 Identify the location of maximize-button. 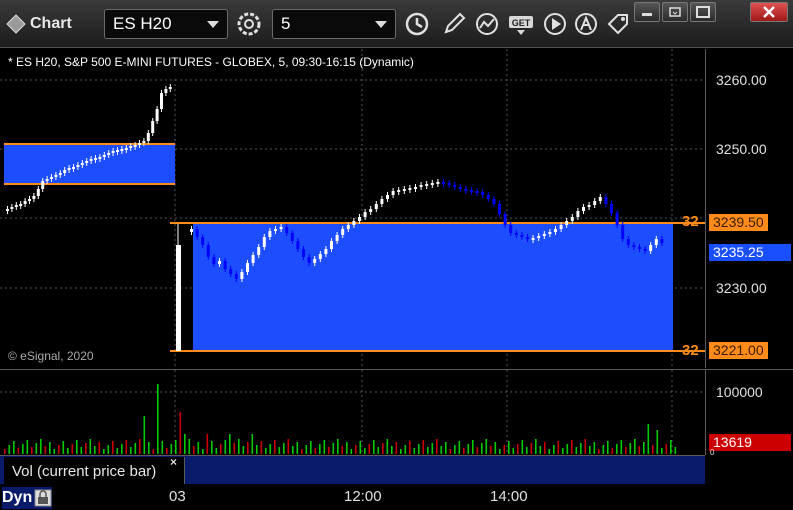
(703, 12).